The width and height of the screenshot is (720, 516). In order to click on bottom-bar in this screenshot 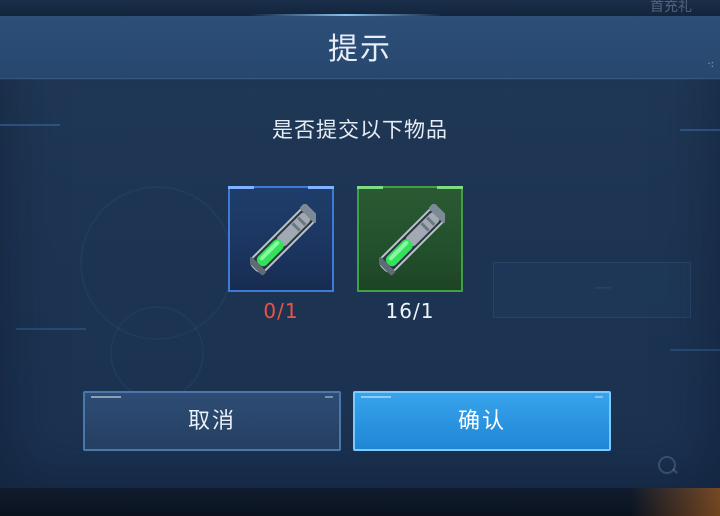, I will do `click(360, 502)`.